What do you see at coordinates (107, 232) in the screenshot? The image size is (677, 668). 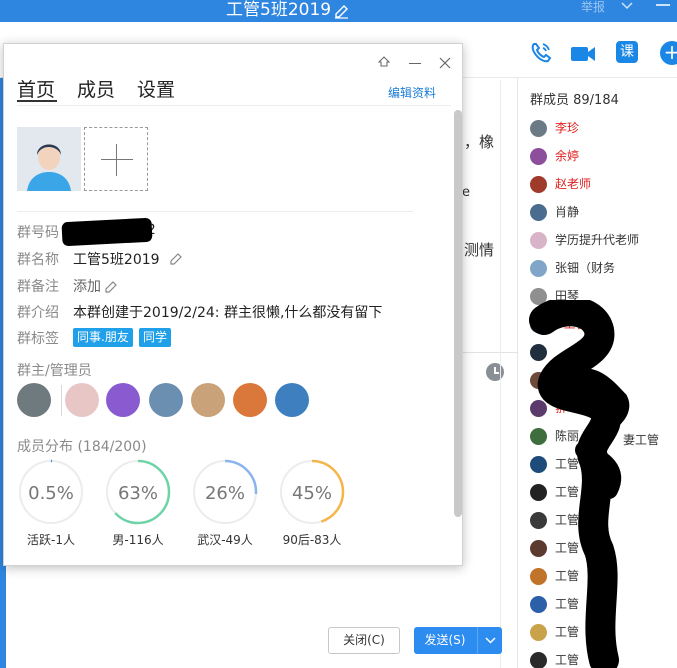 I see `redaction-mark` at bounding box center [107, 232].